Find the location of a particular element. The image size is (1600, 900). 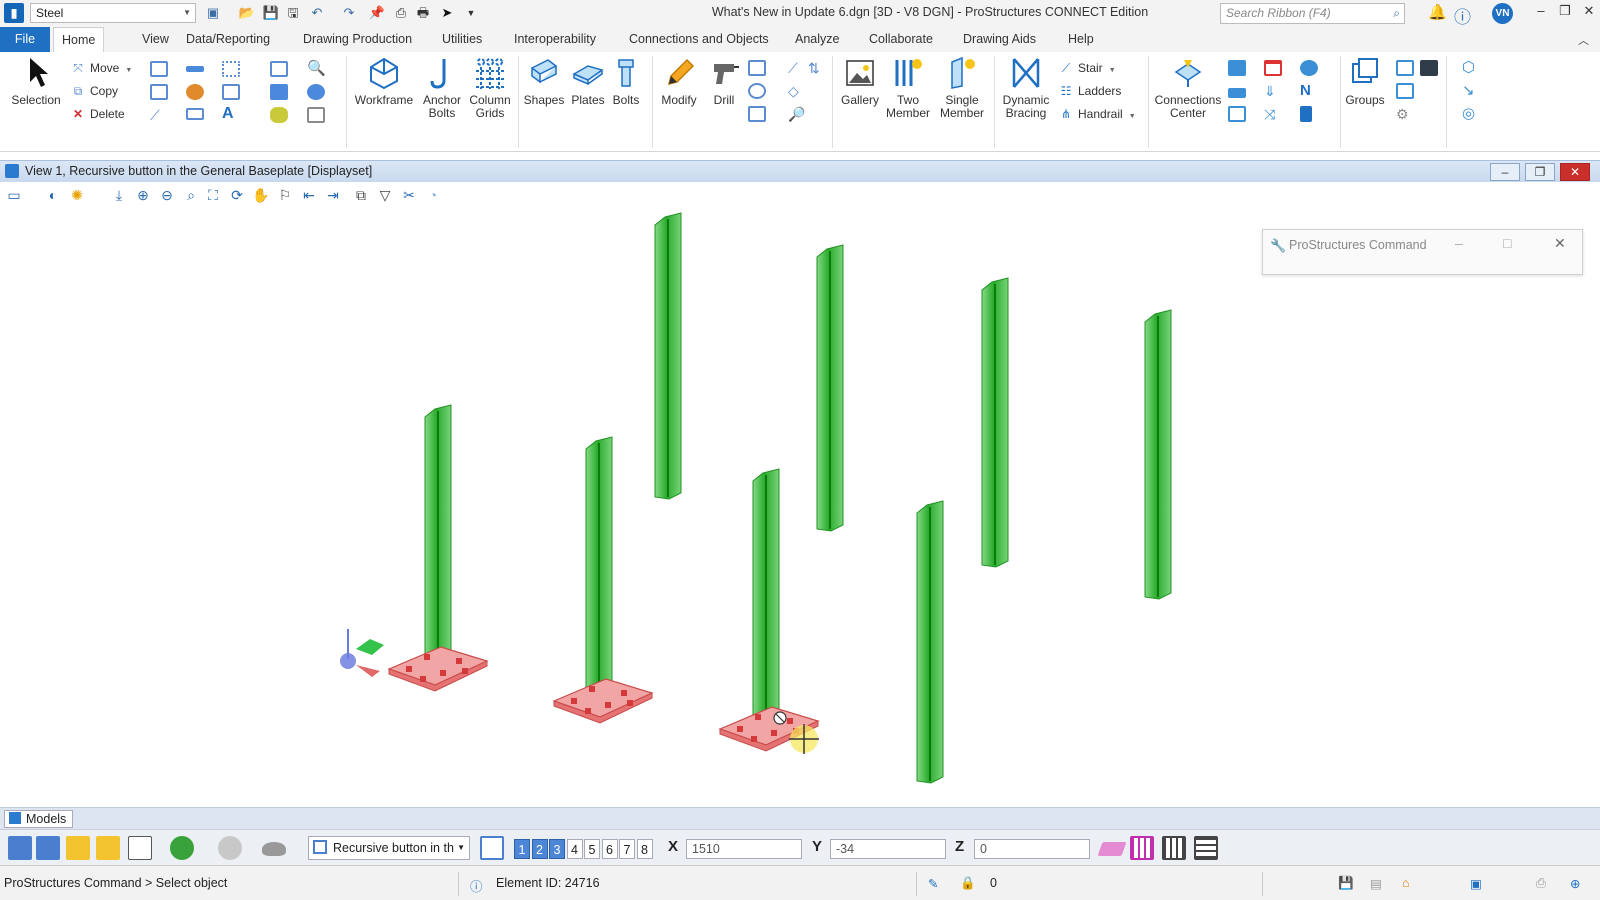

tab-interoperability: Interoperability is located at coordinates (555, 39).